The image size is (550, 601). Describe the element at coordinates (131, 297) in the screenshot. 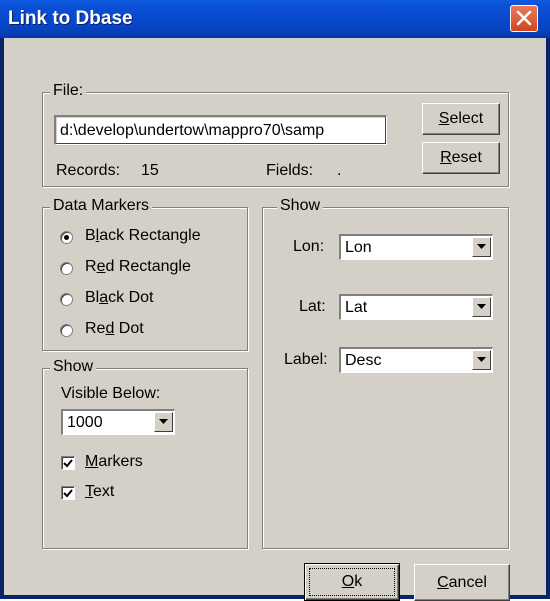

I see `label-post: ck Dot` at that location.